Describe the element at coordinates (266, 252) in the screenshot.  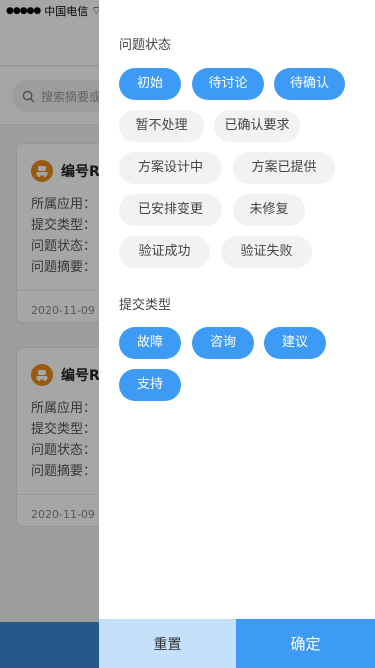
I see `status-chip-verify-fail: 验证失败` at that location.